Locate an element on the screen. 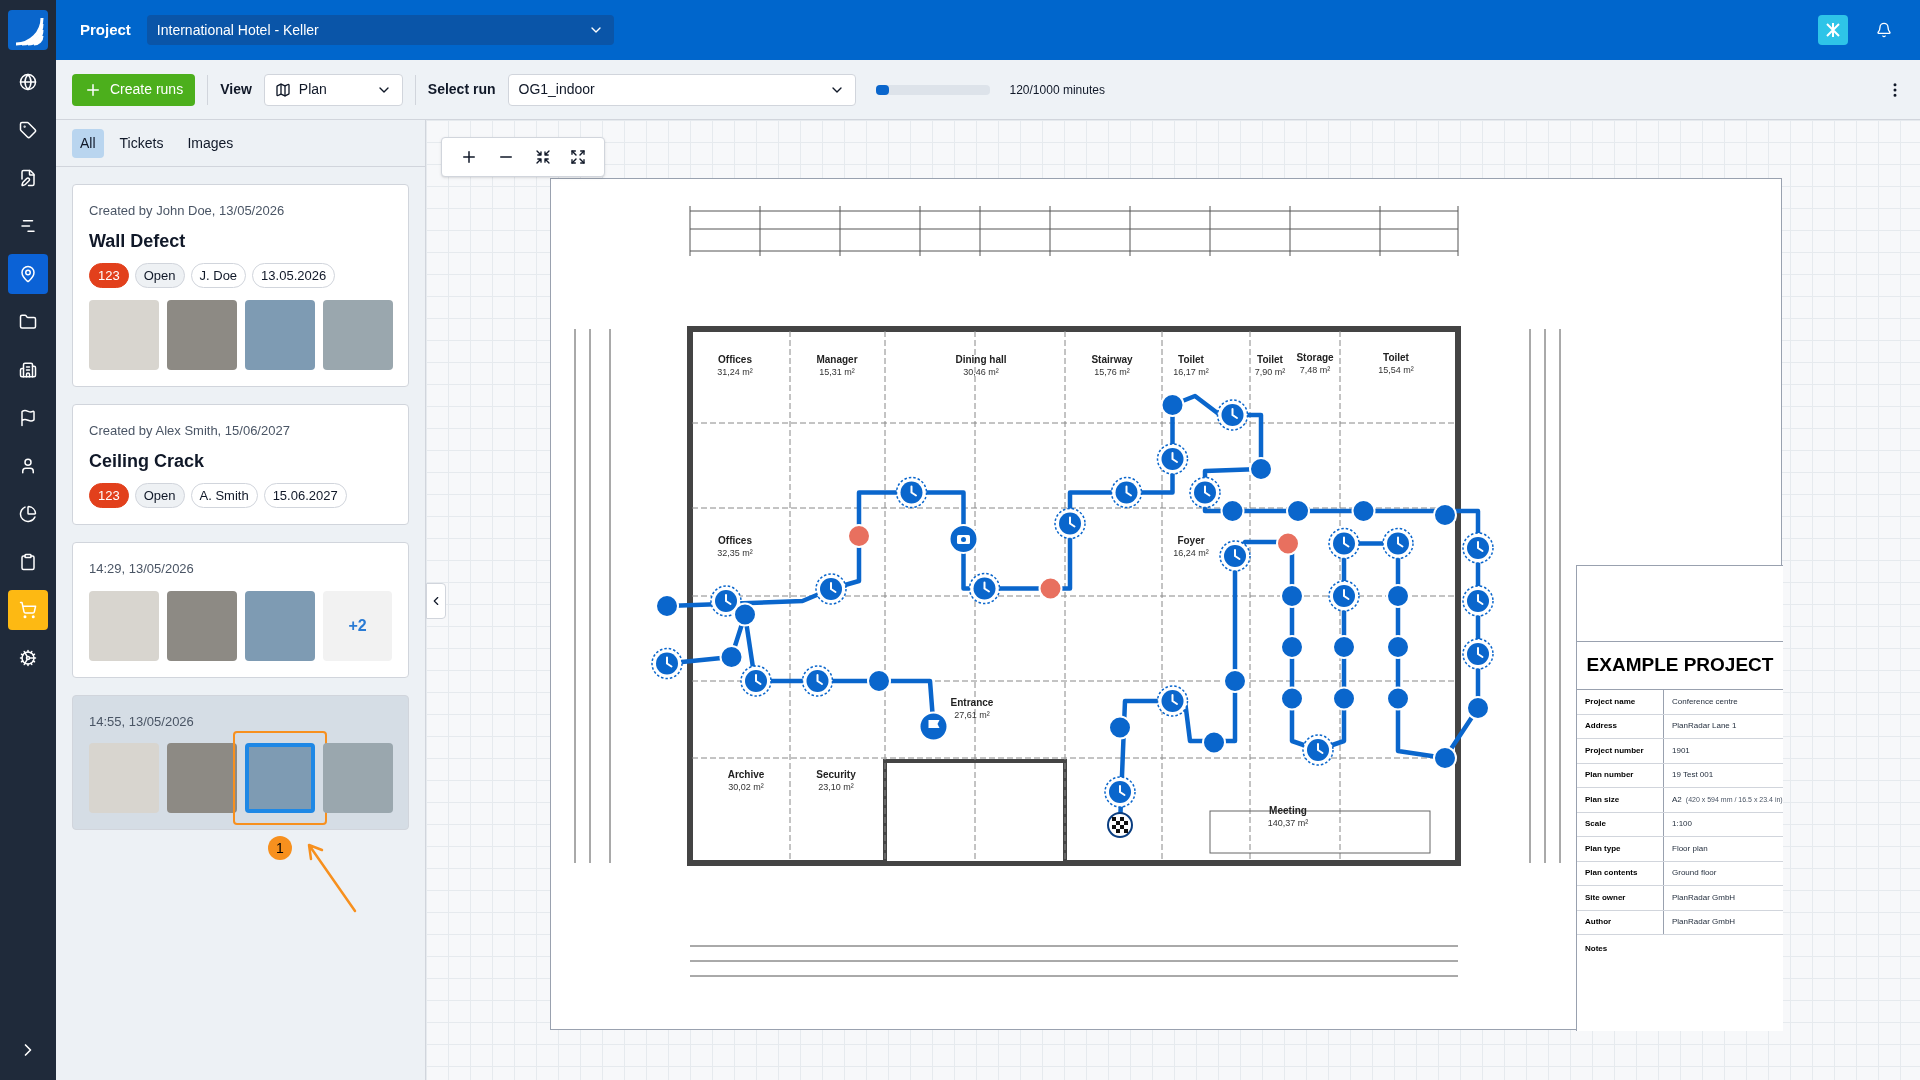 This screenshot has width=1920, height=1080. pie-chart-icon is located at coordinates (28, 514).